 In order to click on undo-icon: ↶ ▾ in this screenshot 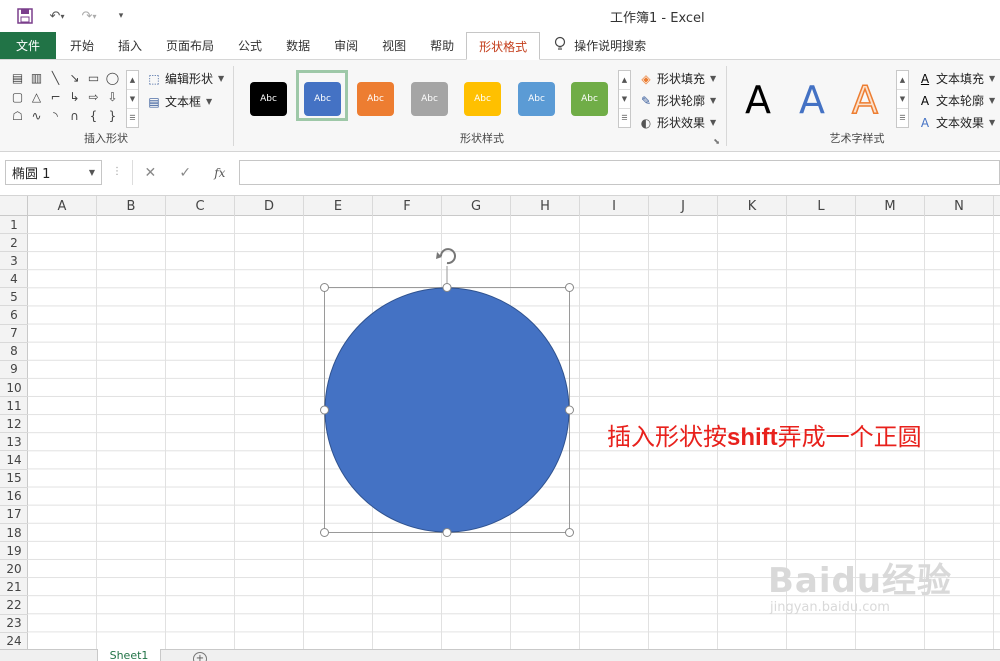, I will do `click(57, 16)`.